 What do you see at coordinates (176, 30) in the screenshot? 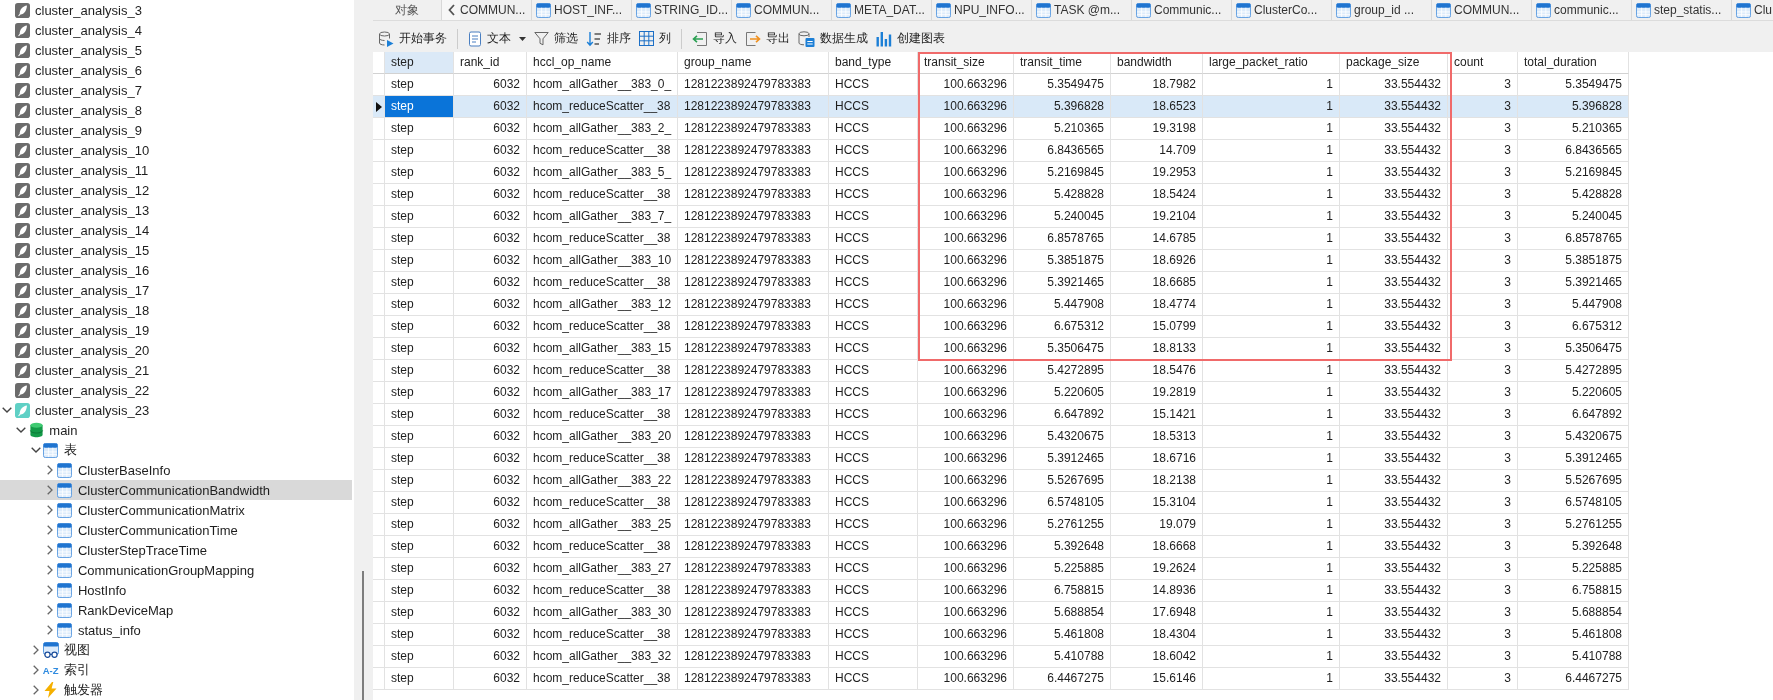
I see `tree-item: cluster_analysis_4` at bounding box center [176, 30].